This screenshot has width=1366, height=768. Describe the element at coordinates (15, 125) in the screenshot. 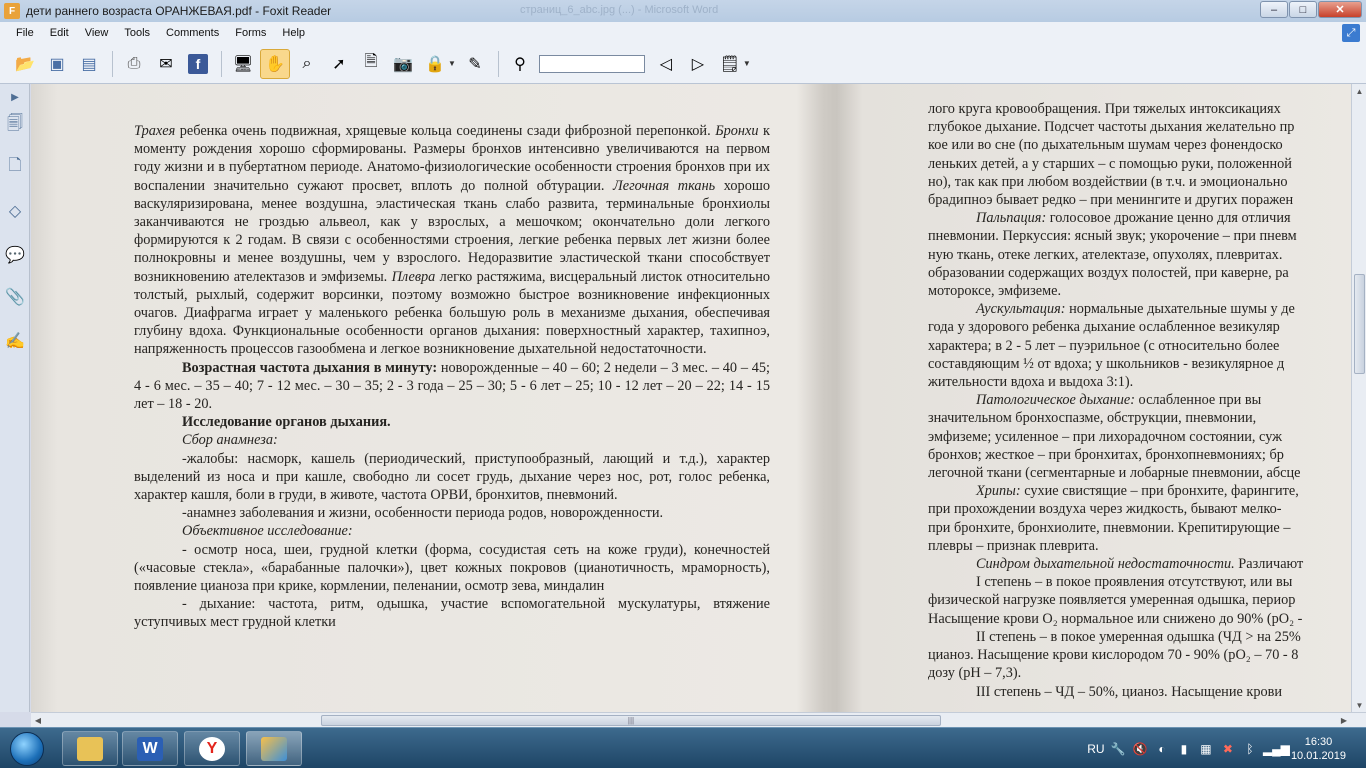

I see `bookmarks-icon: 🗐` at that location.